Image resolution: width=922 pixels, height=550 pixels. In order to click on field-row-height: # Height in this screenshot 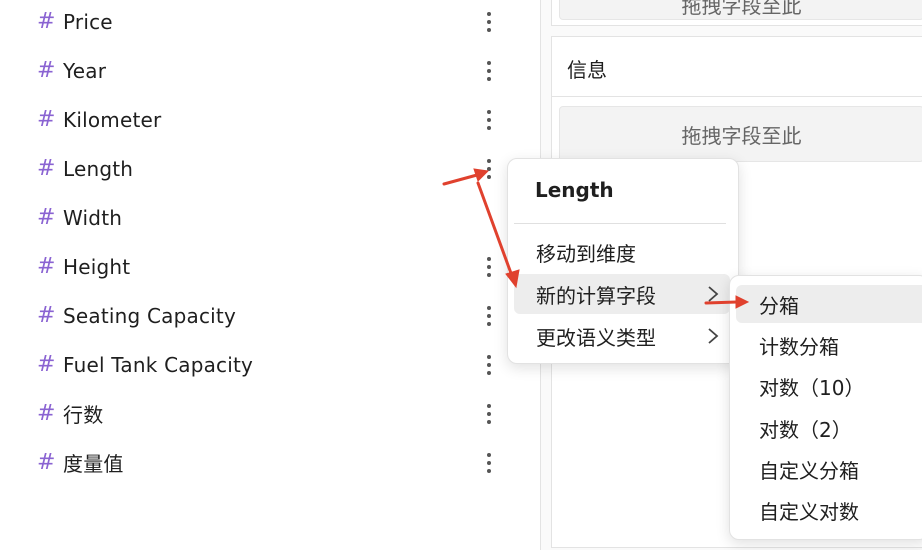, I will do `click(260, 266)`.